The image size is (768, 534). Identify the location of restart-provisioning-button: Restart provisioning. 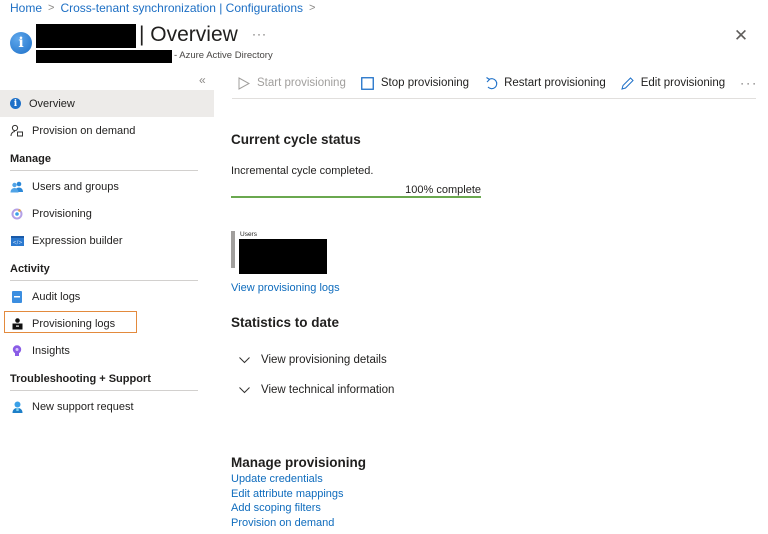
(545, 83).